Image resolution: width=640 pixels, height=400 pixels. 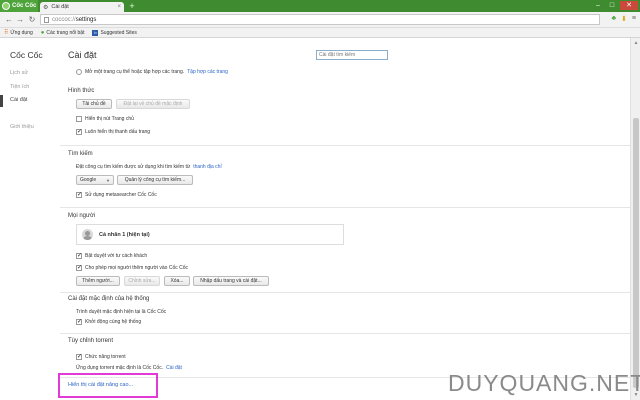 I want to click on address-bar: coccoc://settings, so click(x=320, y=19).